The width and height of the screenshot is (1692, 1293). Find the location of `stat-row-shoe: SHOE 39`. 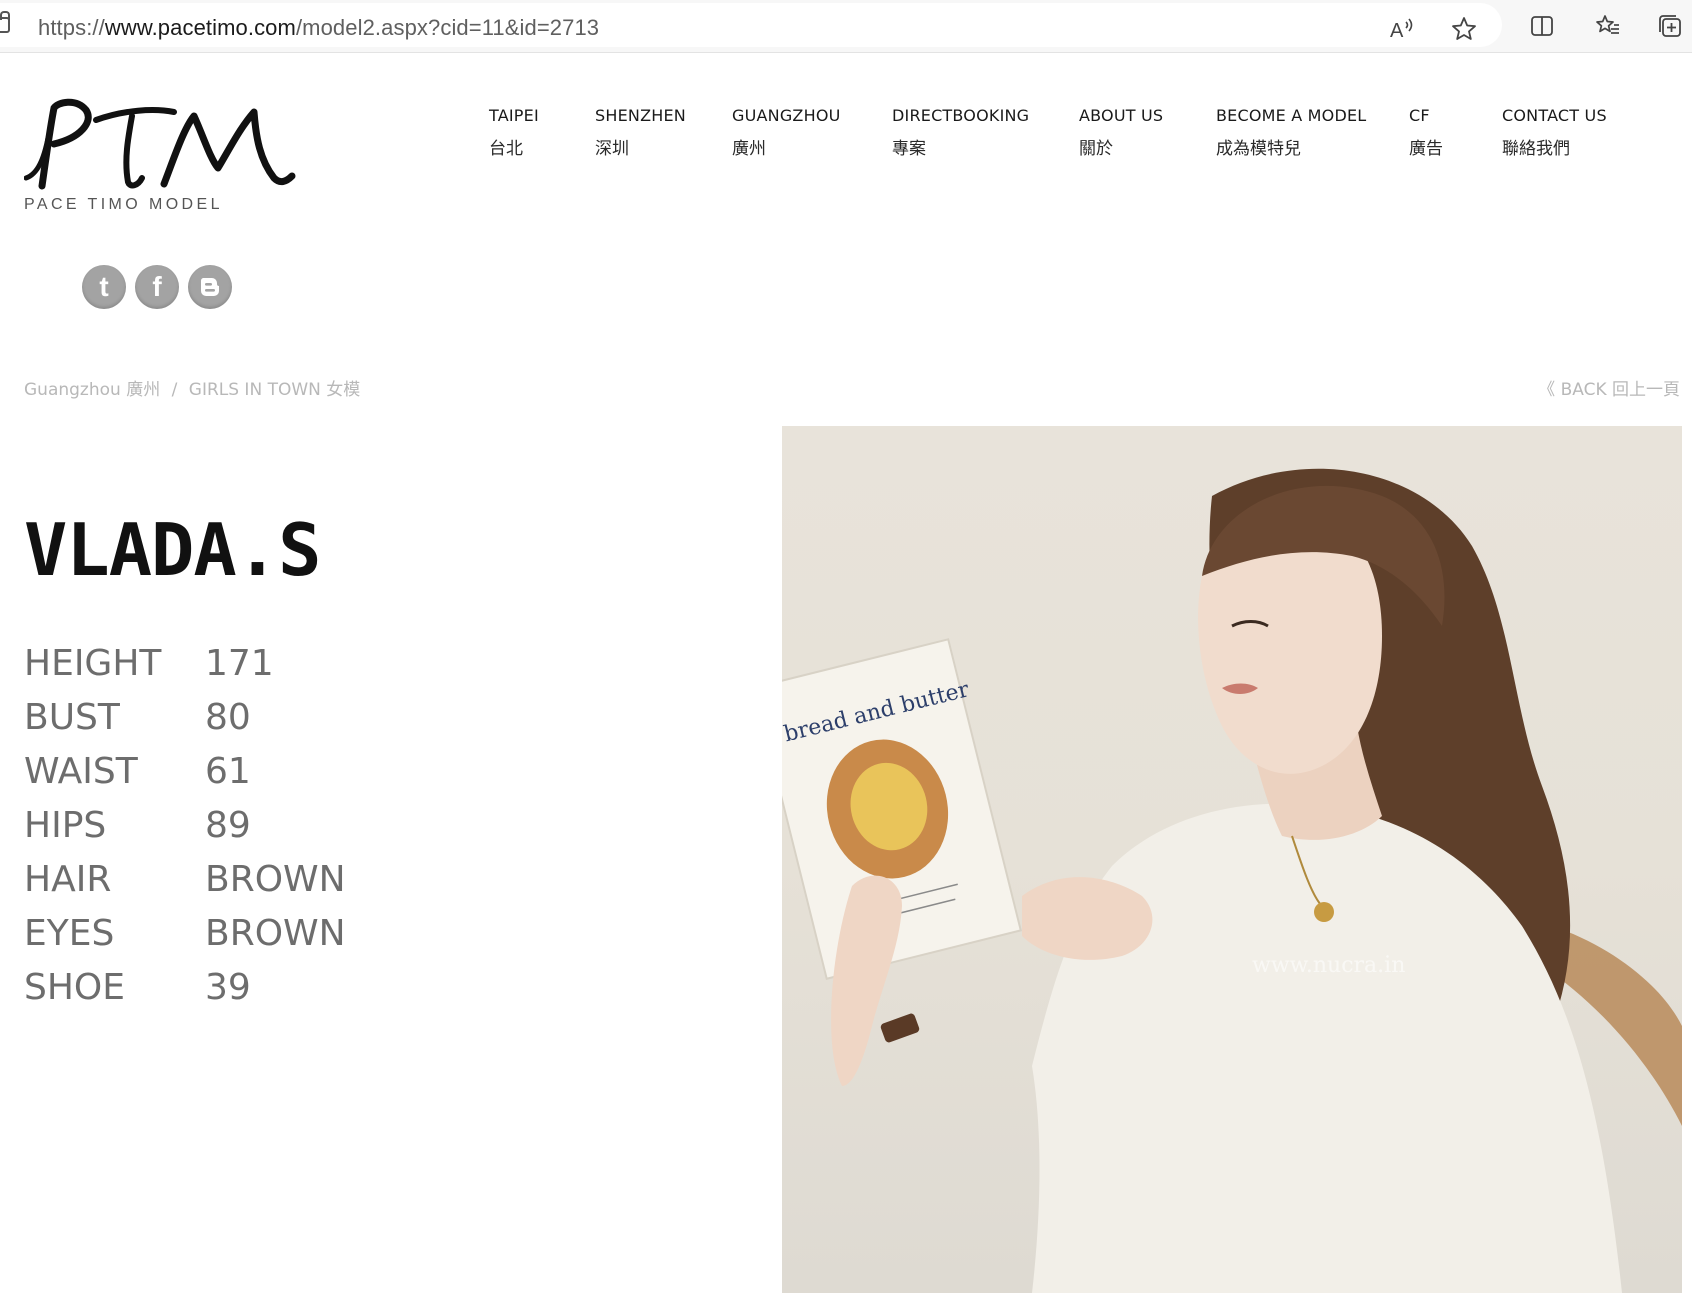

stat-row-shoe: SHOE 39 is located at coordinates (185, 987).